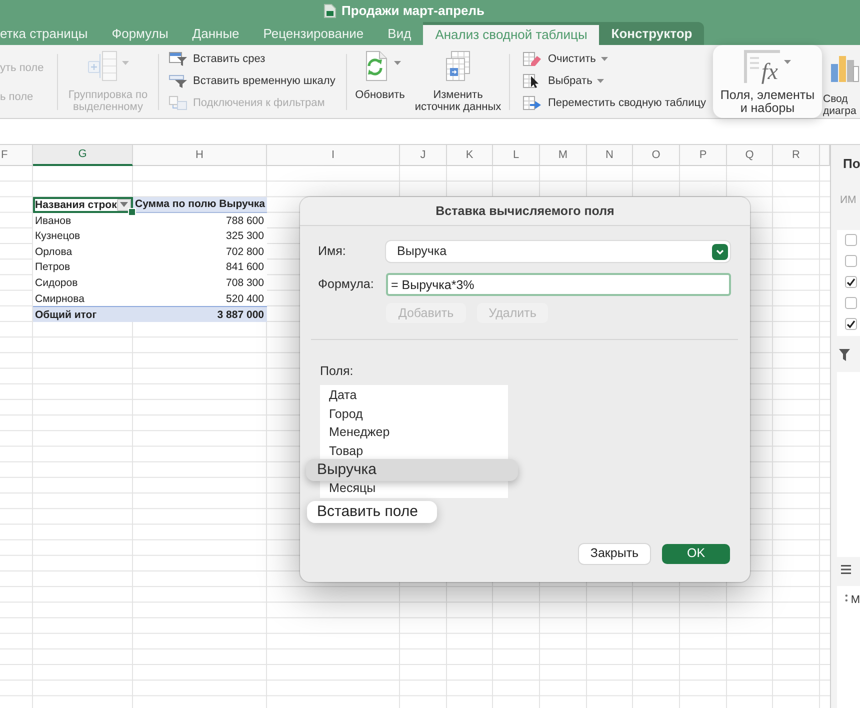 The height and width of the screenshot is (708, 860). I want to click on ribbon-tab: Рецензирование, so click(313, 33).